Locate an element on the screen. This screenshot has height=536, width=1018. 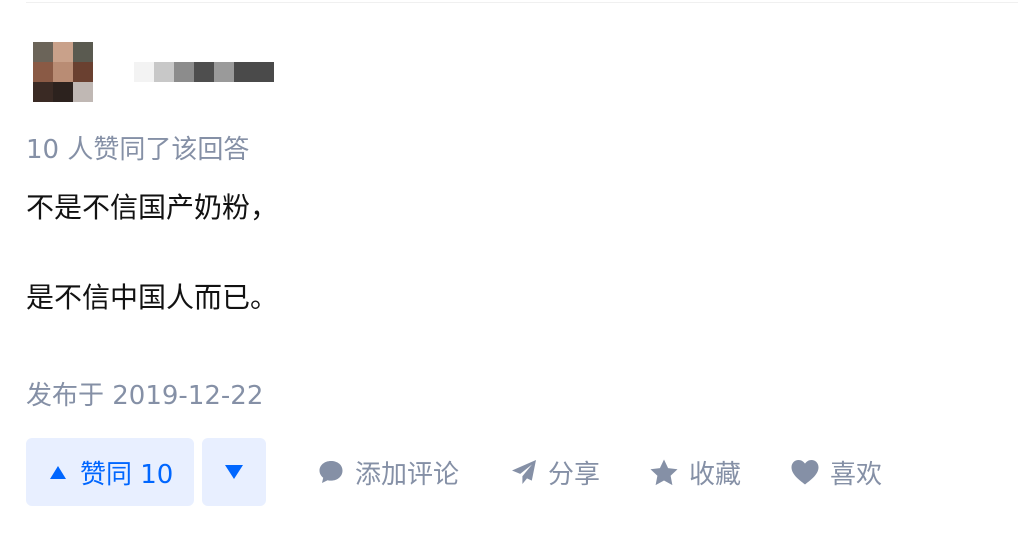
downvote-button is located at coordinates (234, 472).